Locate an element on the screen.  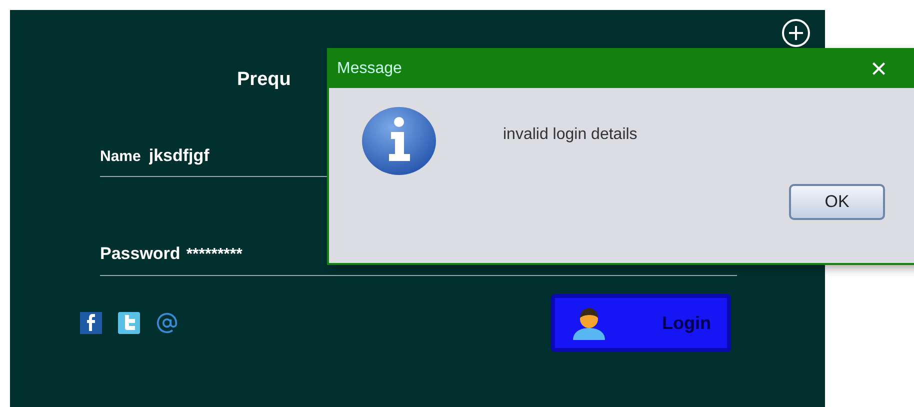
message-text: invalid login details is located at coordinates (570, 135).